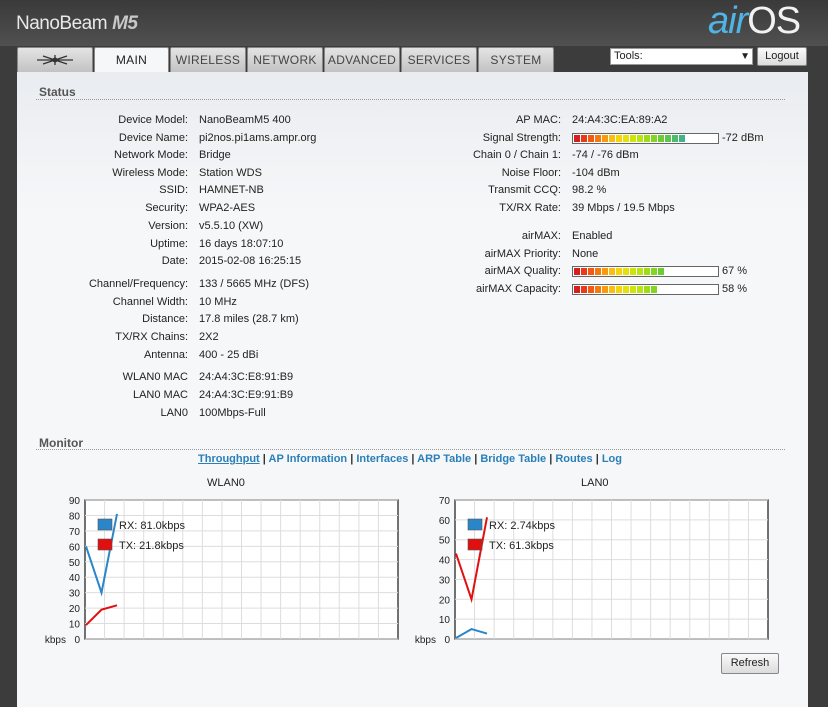  What do you see at coordinates (174, 413) in the screenshot?
I see `status-label: LAN0` at bounding box center [174, 413].